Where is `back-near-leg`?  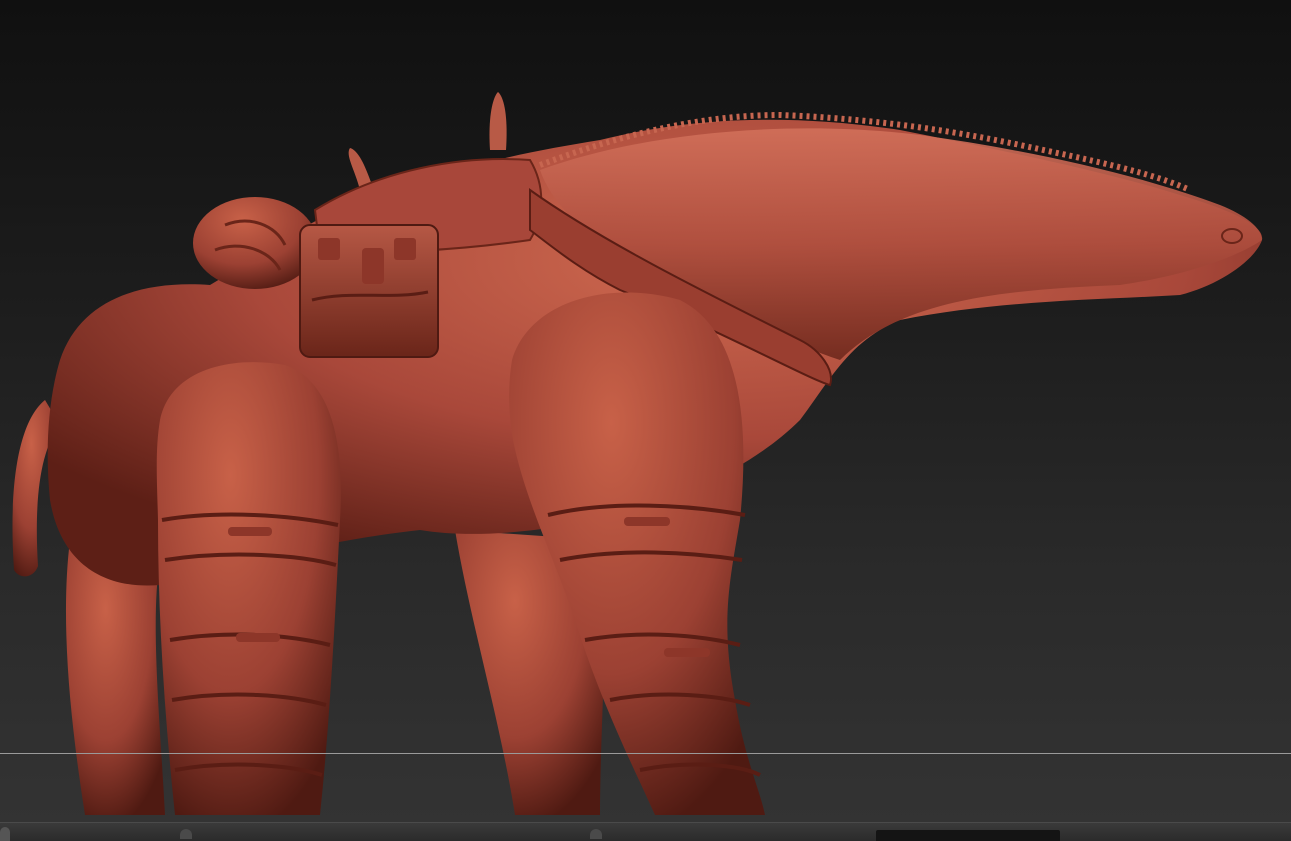
back-near-leg is located at coordinates (248, 588).